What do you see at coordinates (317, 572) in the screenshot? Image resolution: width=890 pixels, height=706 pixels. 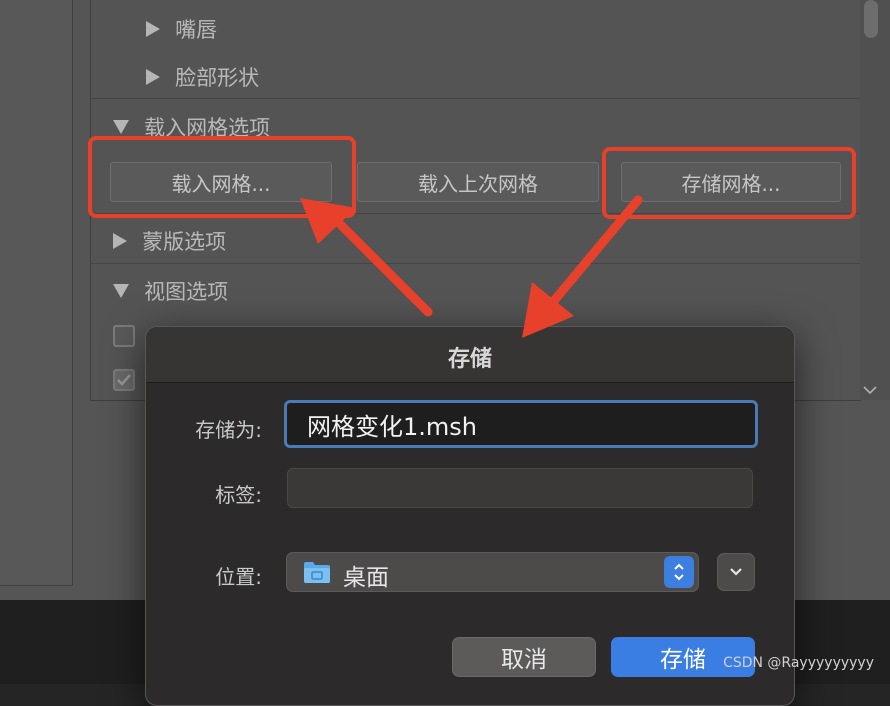 I see `folder-icon` at bounding box center [317, 572].